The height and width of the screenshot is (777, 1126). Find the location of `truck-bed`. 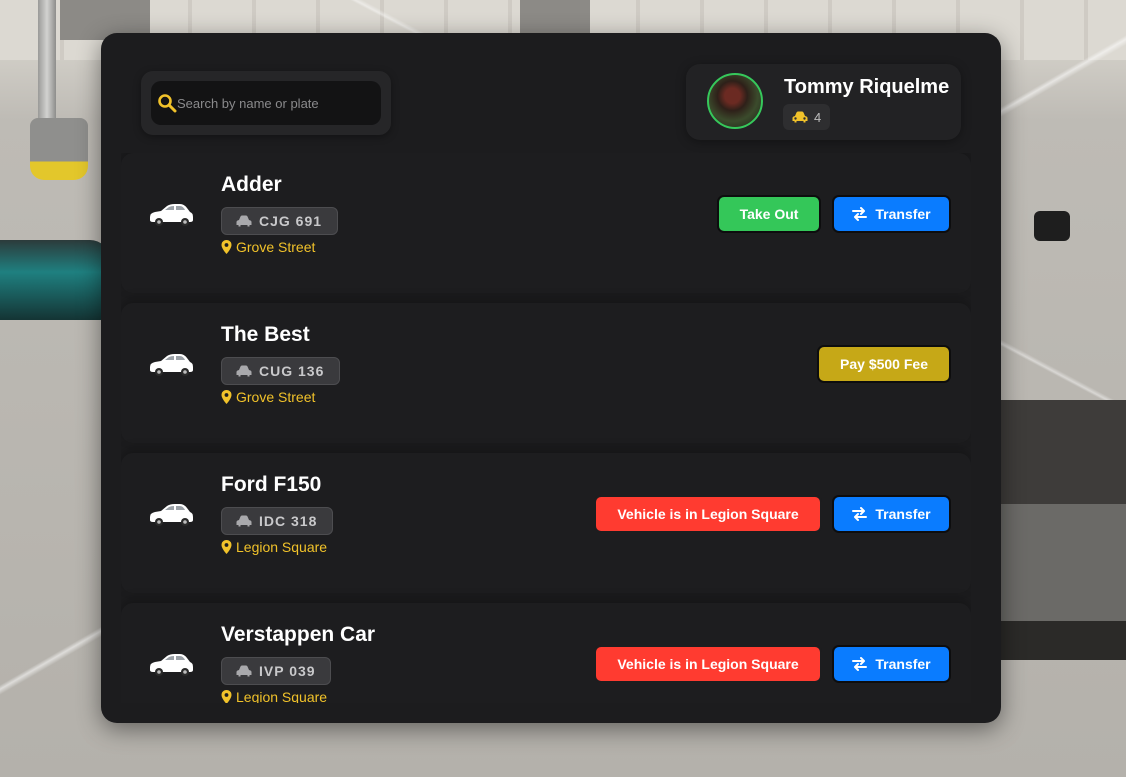

truck-bed is located at coordinates (1063, 530).